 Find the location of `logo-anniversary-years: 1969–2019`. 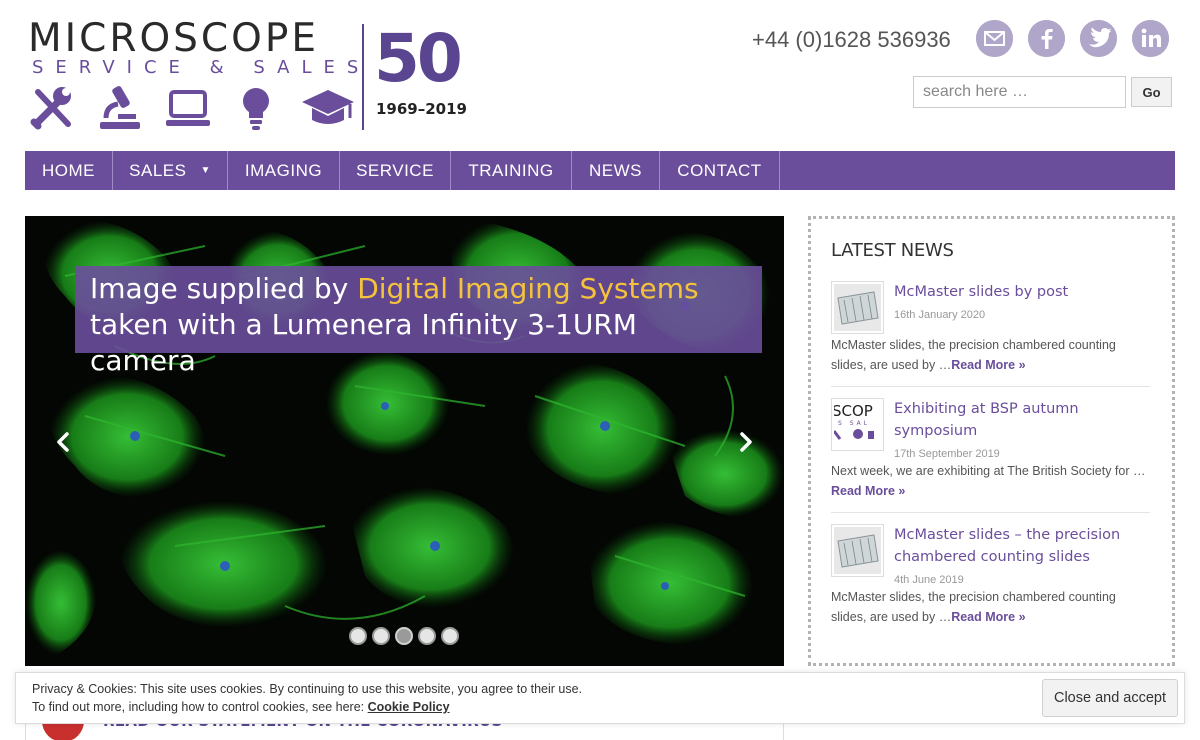

logo-anniversary-years: 1969–2019 is located at coordinates (421, 109).